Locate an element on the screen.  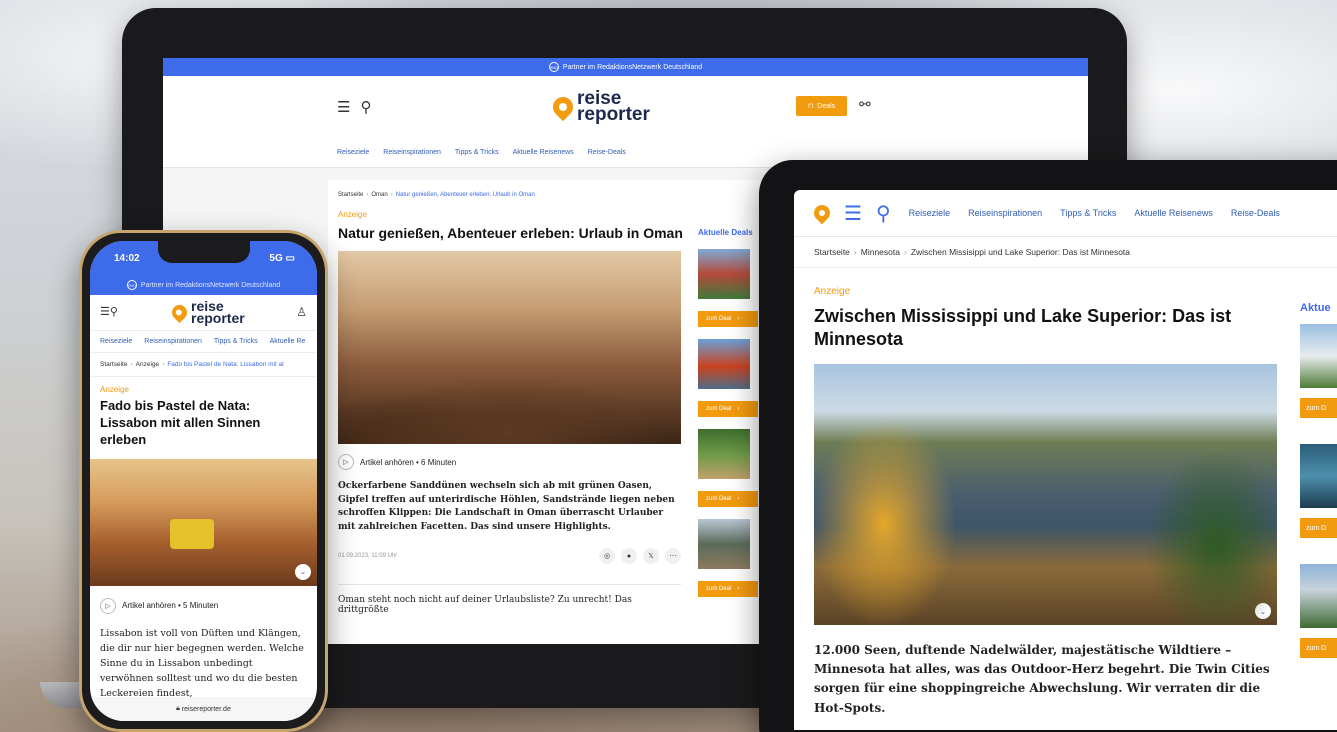
sidebar-title: Aktue is located at coordinates (1315, 308).